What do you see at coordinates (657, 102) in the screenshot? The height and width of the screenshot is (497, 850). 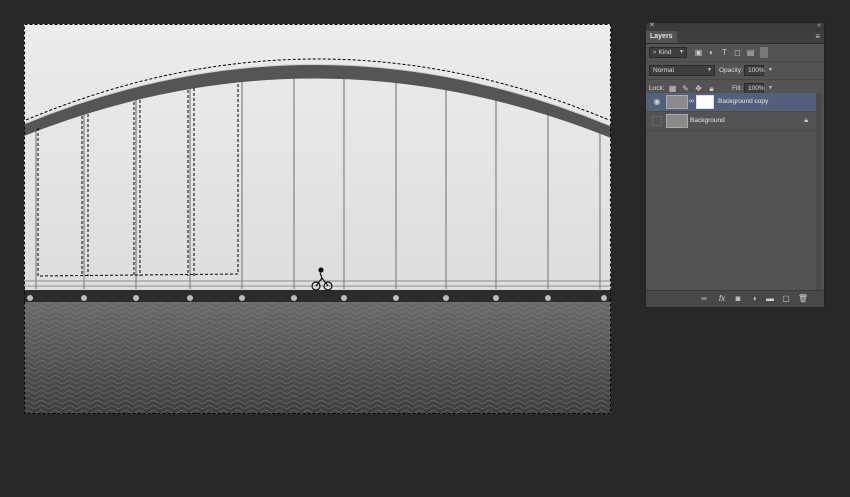 I see `visibility-eye-icon: ◉` at bounding box center [657, 102].